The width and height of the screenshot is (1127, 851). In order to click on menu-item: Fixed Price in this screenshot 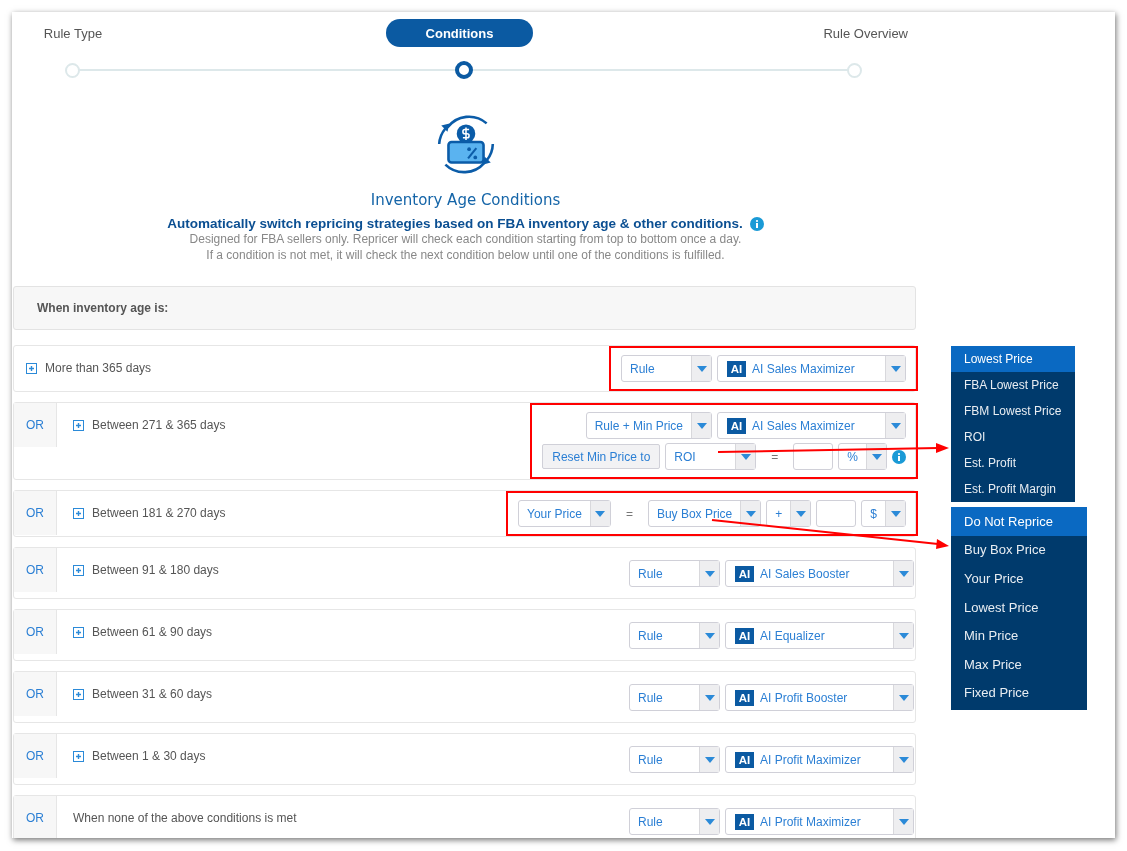, I will do `click(1019, 693)`.